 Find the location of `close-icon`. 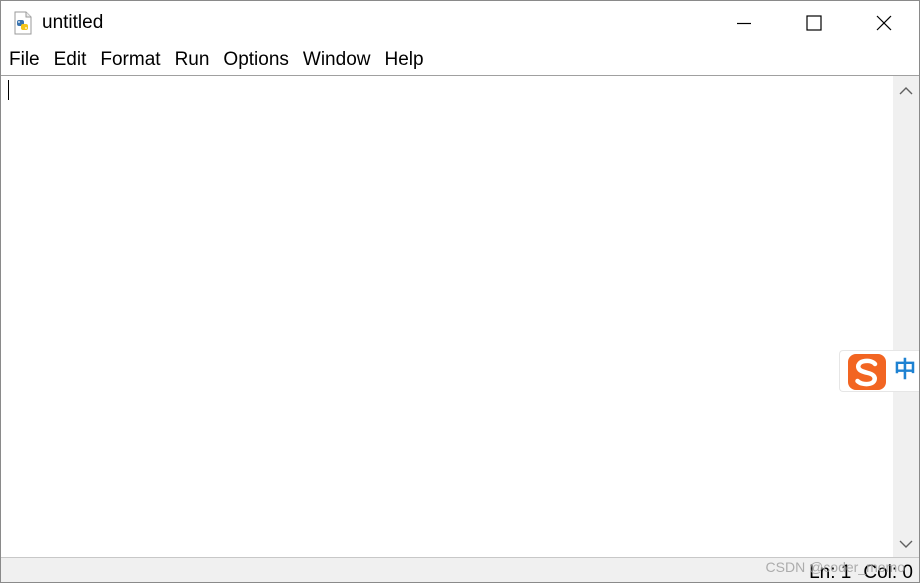

close-icon is located at coordinates (884, 23).